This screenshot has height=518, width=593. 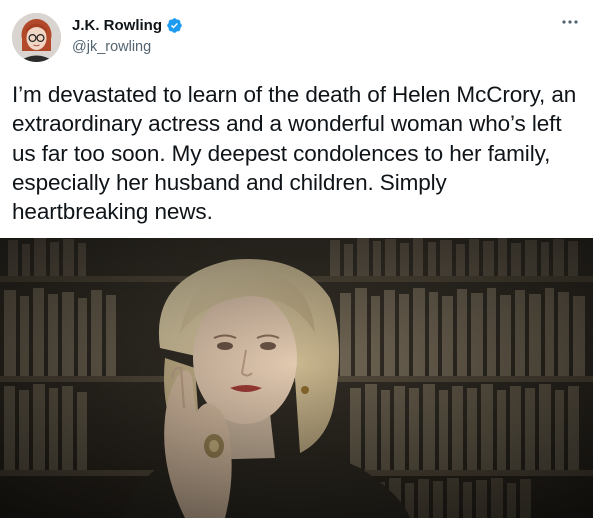 What do you see at coordinates (570, 22) in the screenshot?
I see `more-options-icon` at bounding box center [570, 22].